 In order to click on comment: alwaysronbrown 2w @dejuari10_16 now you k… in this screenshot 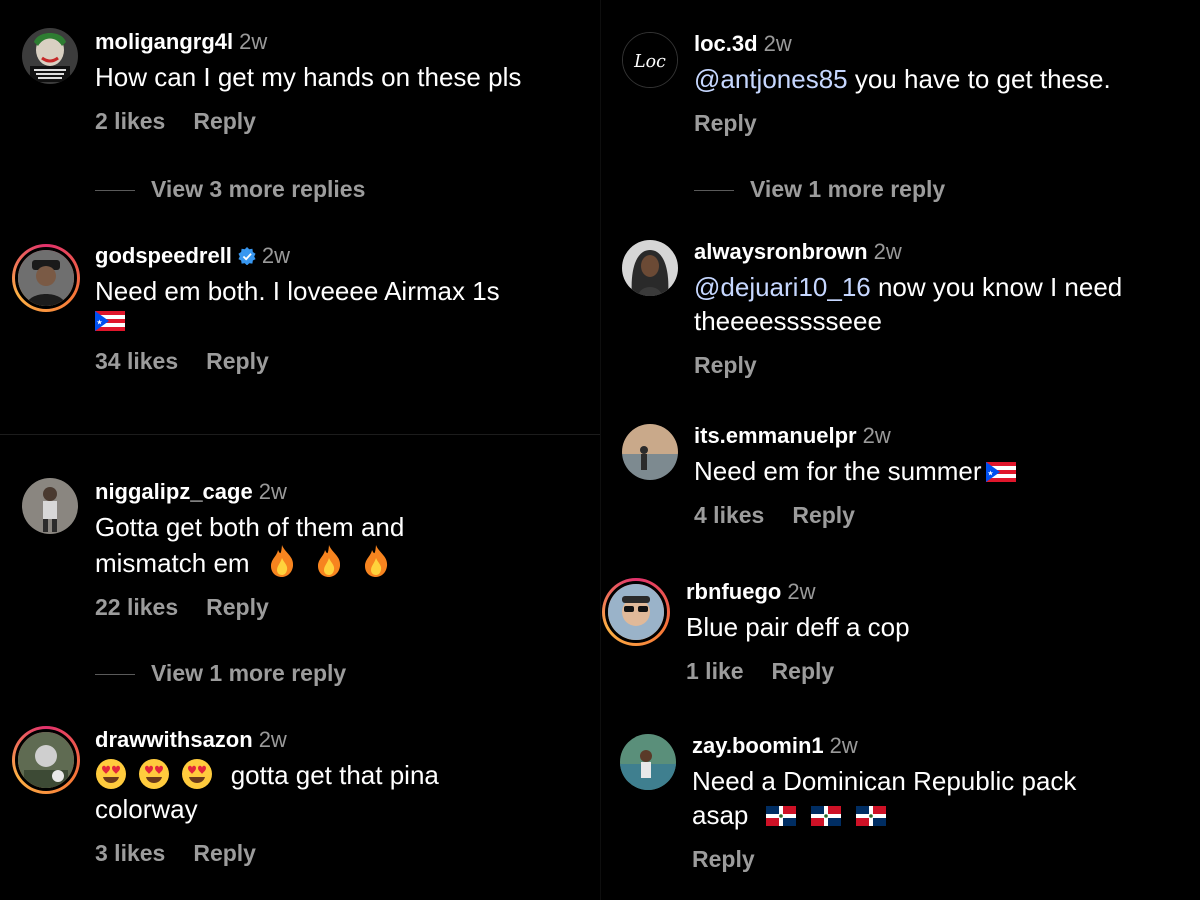, I will do `click(908, 308)`.